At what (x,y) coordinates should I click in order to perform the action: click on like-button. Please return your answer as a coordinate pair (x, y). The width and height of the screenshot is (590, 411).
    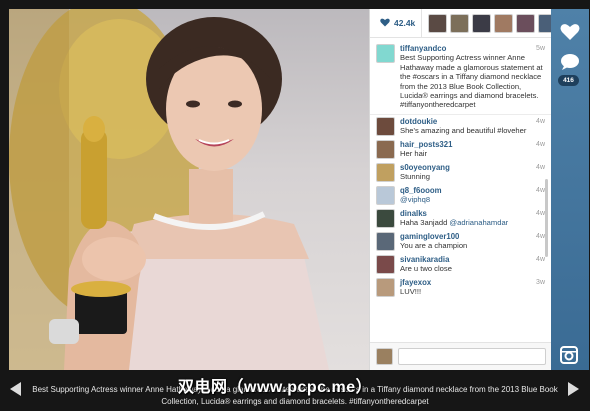
    Looking at the image, I should click on (570, 33).